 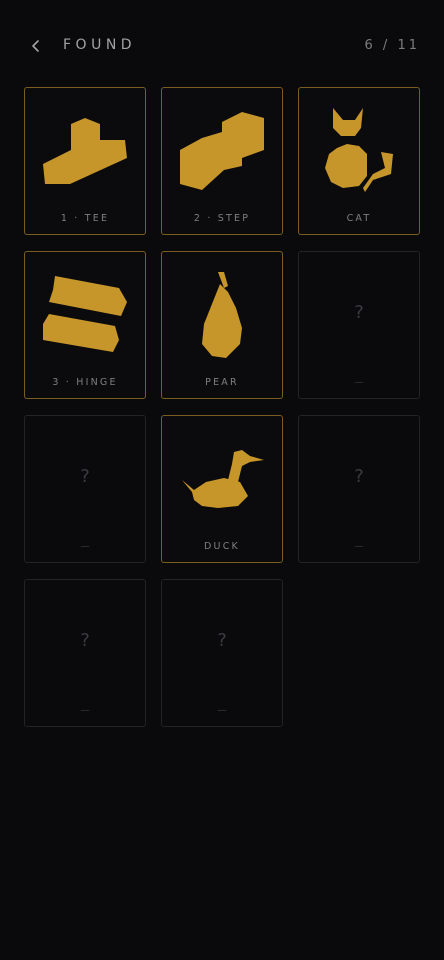 What do you see at coordinates (85, 382) in the screenshot?
I see `card-label: 3 · HINGE` at bounding box center [85, 382].